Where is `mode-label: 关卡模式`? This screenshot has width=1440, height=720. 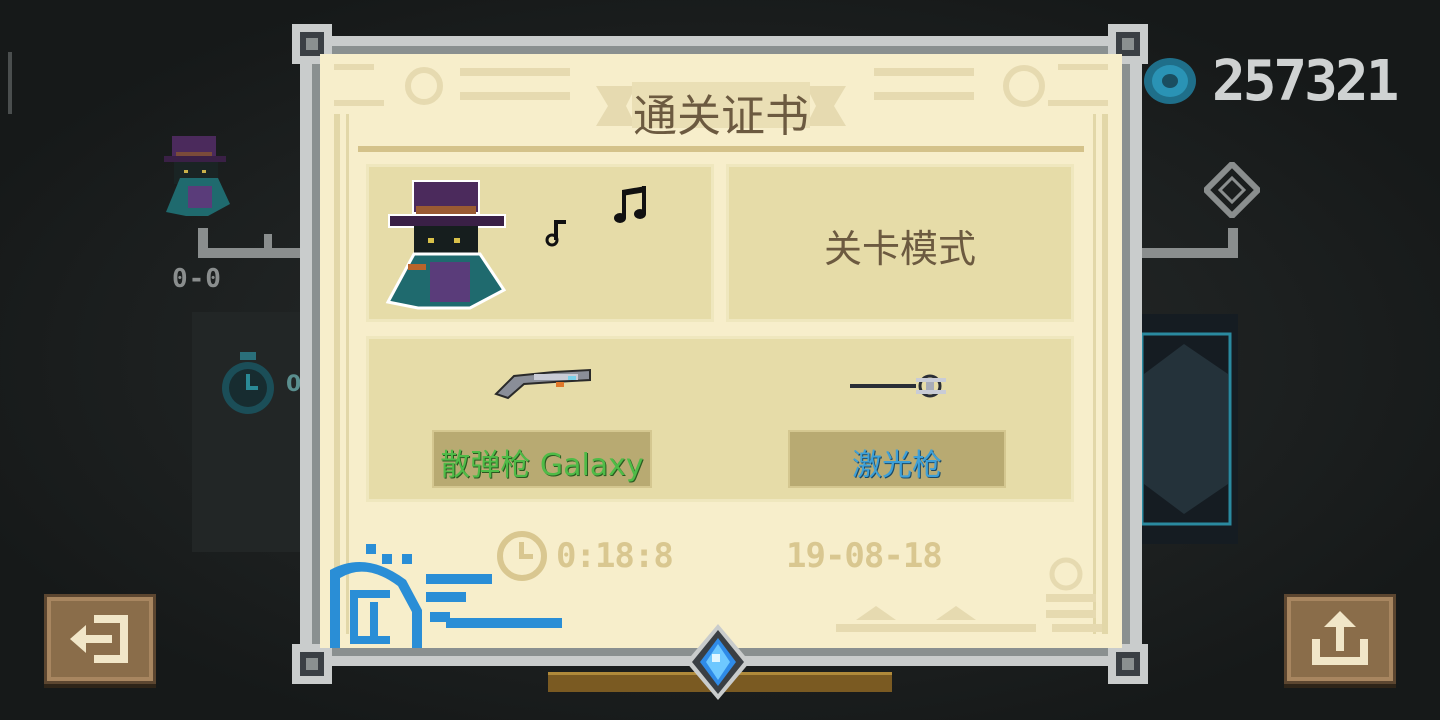 mode-label: 关卡模式 is located at coordinates (899, 249).